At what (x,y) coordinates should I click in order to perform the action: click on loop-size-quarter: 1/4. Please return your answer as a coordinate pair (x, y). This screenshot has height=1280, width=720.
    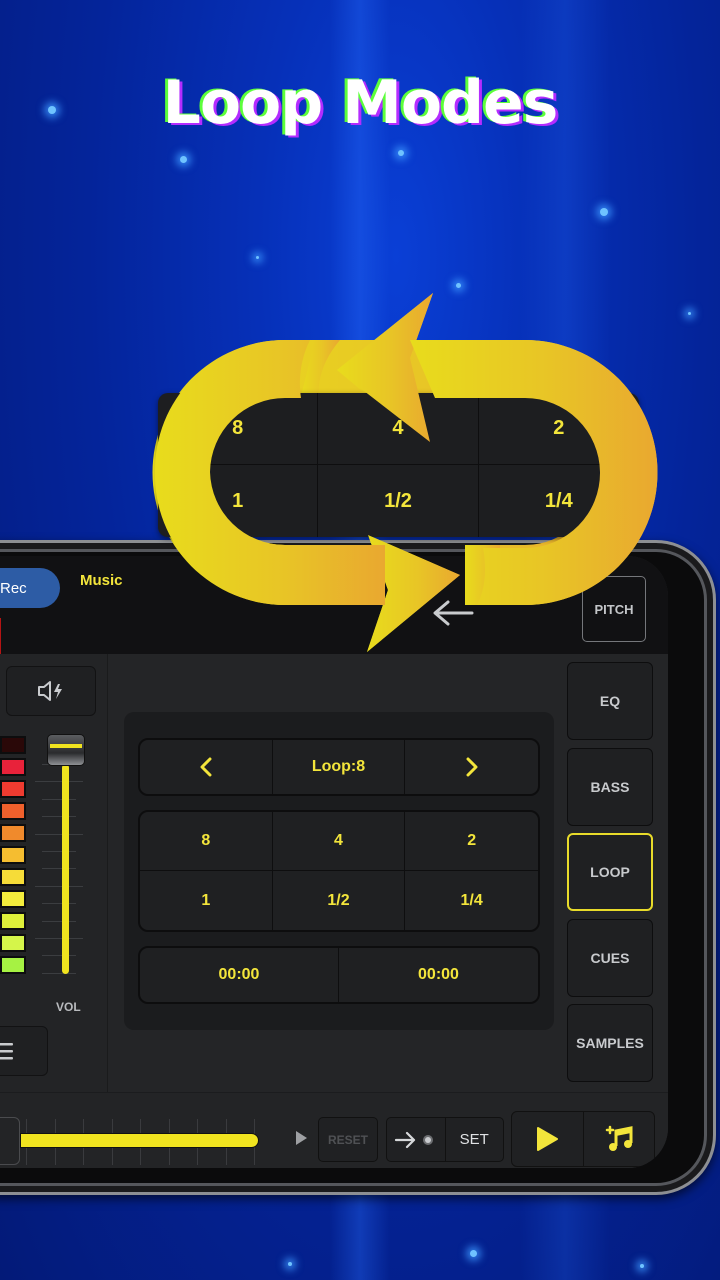
    Looking at the image, I should click on (471, 900).